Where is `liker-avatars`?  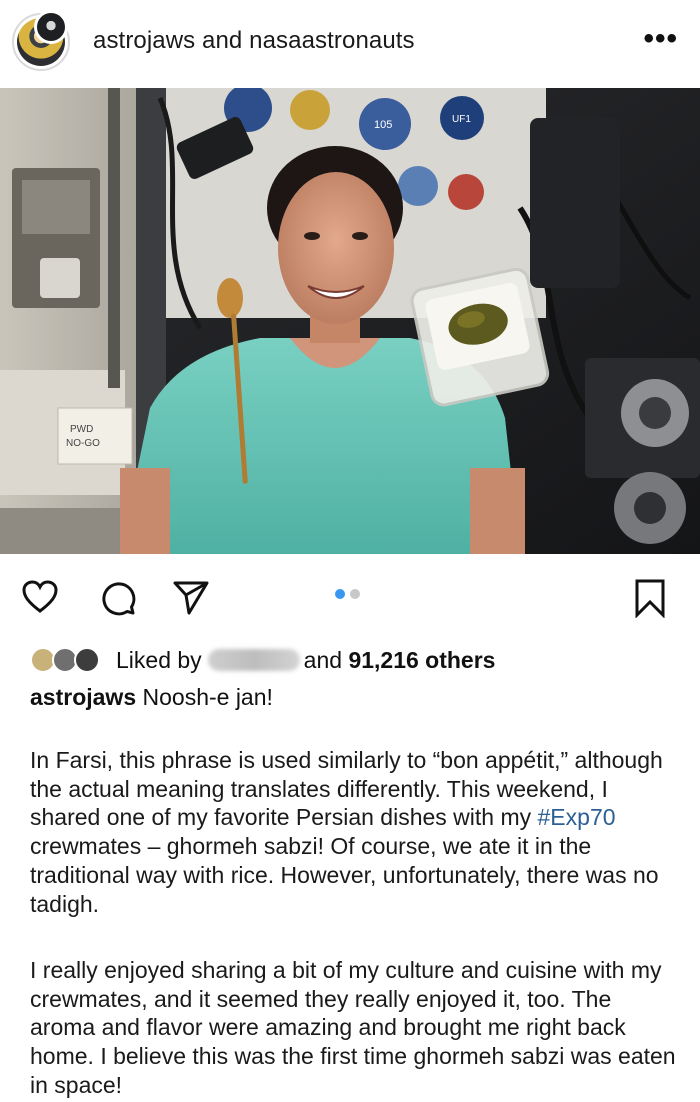
liker-avatars is located at coordinates (70, 660).